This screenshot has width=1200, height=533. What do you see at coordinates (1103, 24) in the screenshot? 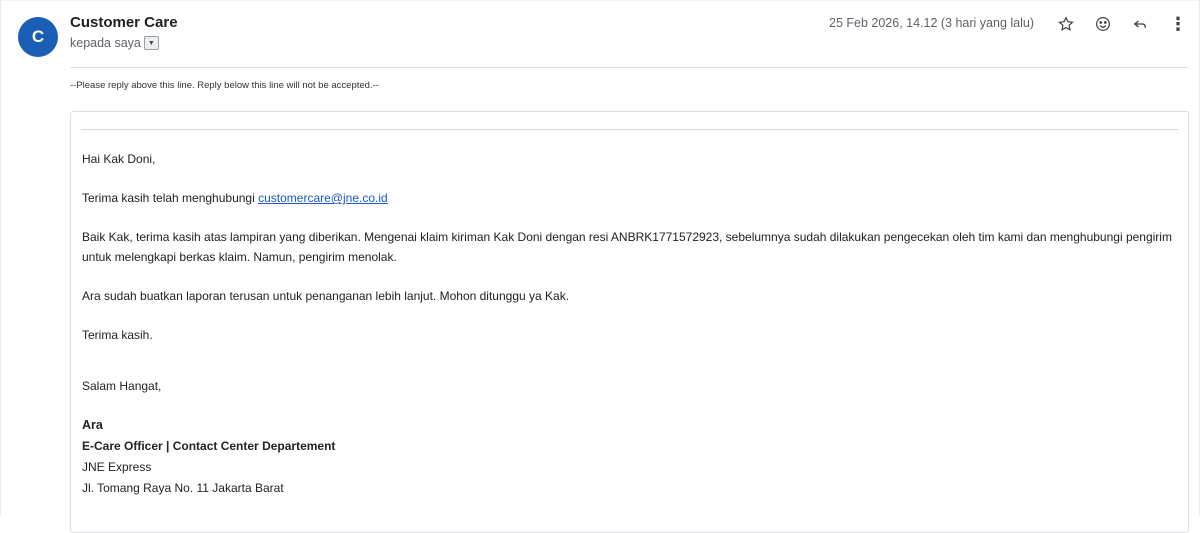
I see `emoji-icon` at bounding box center [1103, 24].